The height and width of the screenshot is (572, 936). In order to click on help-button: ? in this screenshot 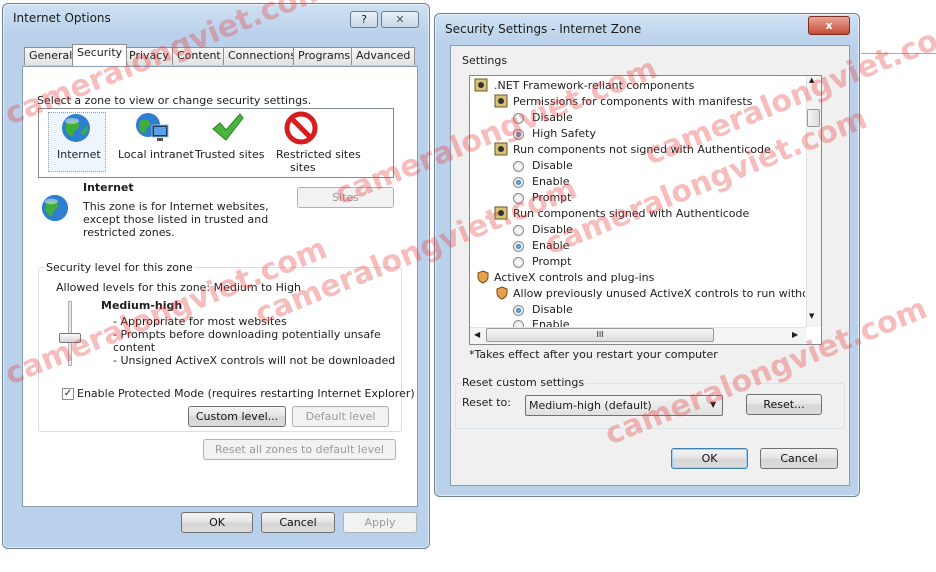, I will do `click(364, 19)`.